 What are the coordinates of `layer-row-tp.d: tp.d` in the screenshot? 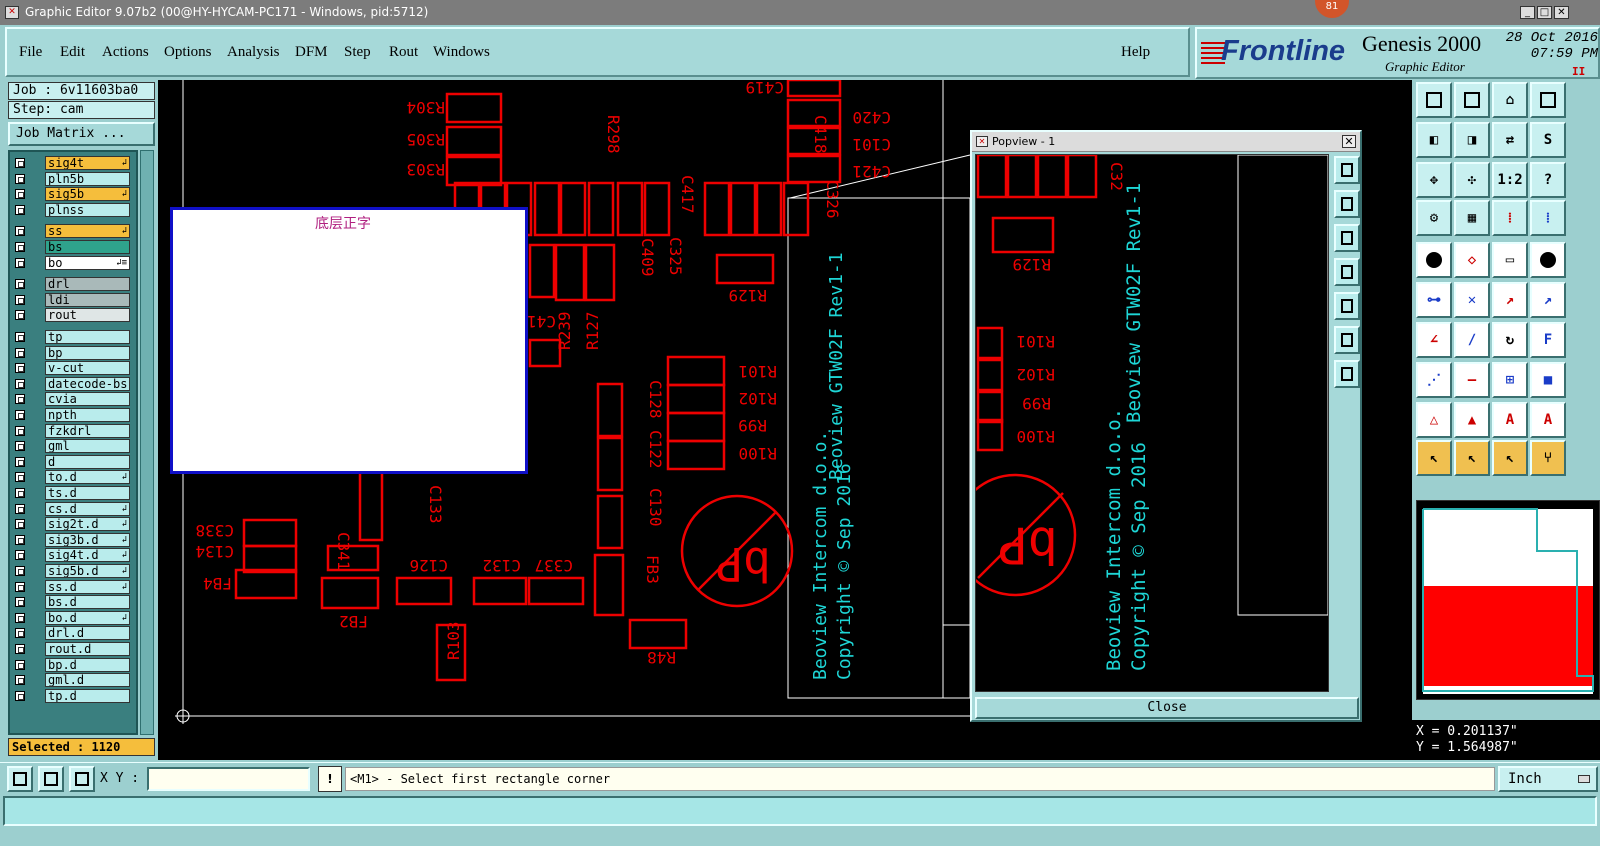 It's located at (72, 695).